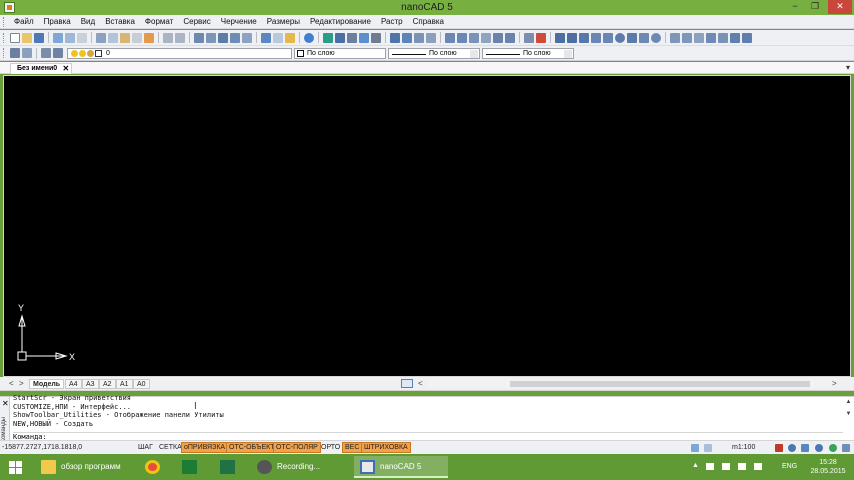  Describe the element at coordinates (742, 466) in the screenshot. I see `speaker-icon` at that location.